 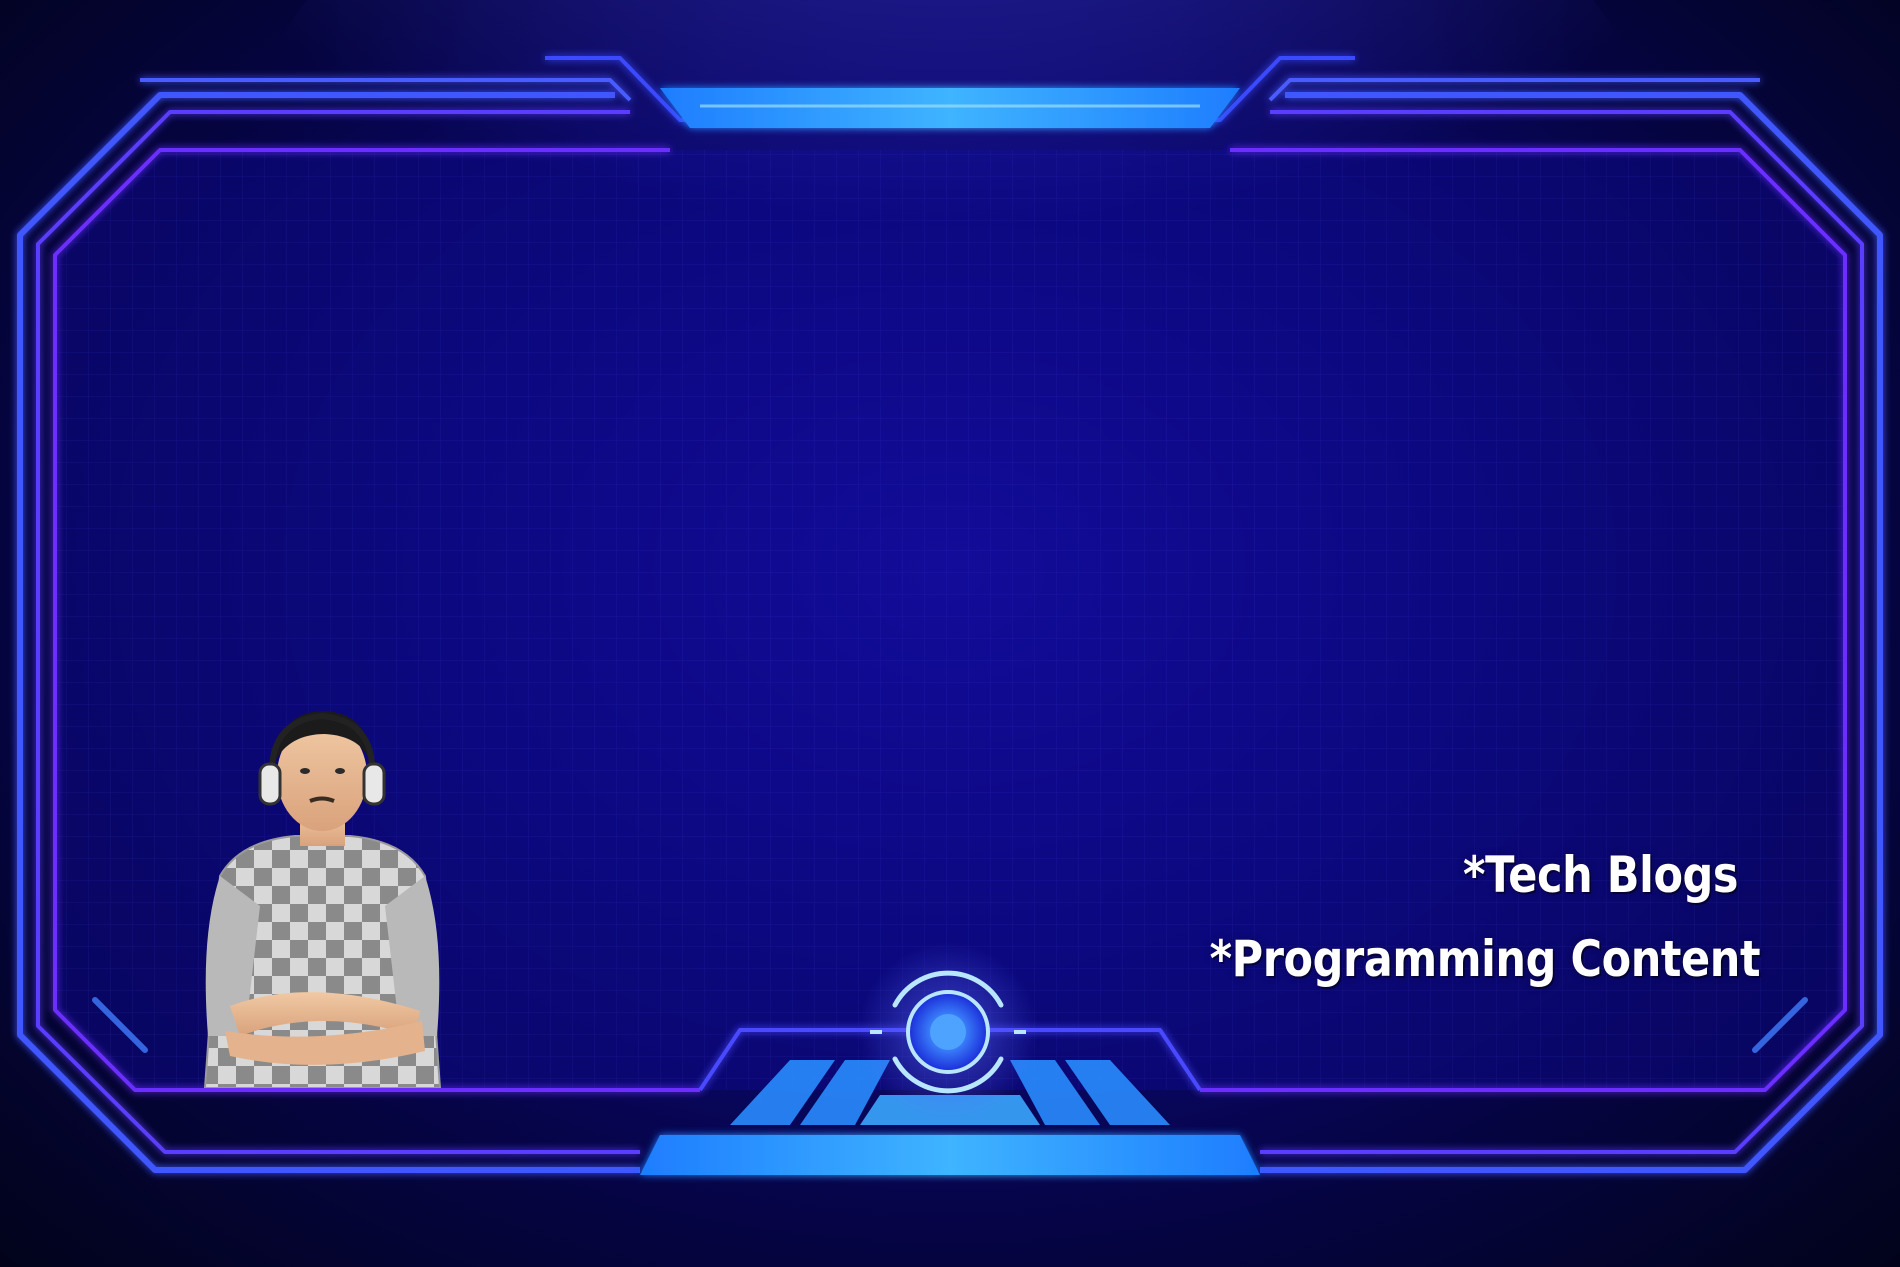 I want to click on center-emblem-icon, so click(x=948, y=1032).